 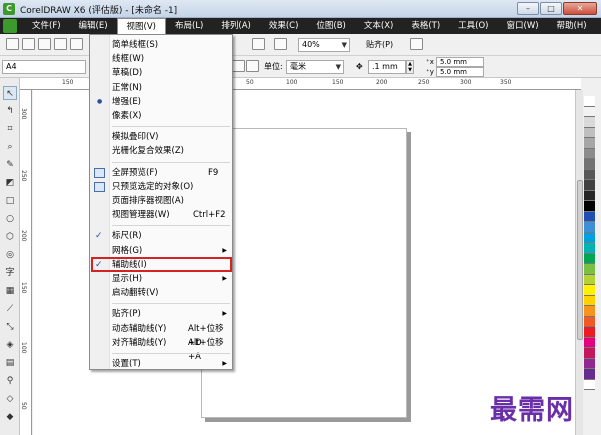 I want to click on application-icon, so click(x=280, y=44).